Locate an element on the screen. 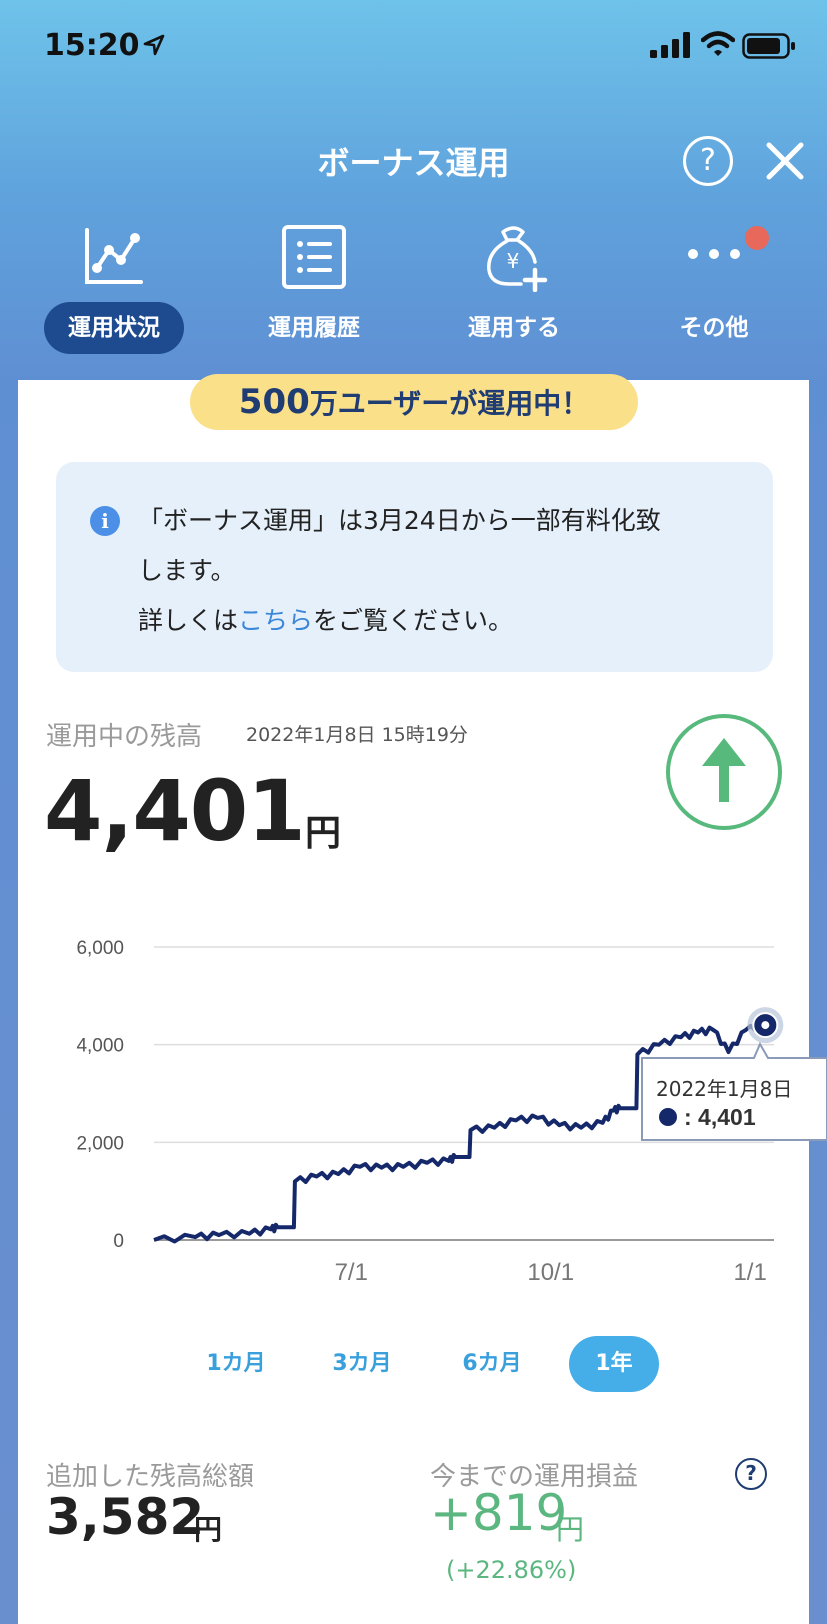 This screenshot has width=827, height=1624. up-arrow-icon is located at coordinates (724, 772).